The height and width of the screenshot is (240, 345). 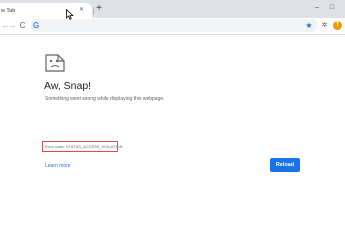 I want to click on new-tab-button: +, so click(x=99, y=9).